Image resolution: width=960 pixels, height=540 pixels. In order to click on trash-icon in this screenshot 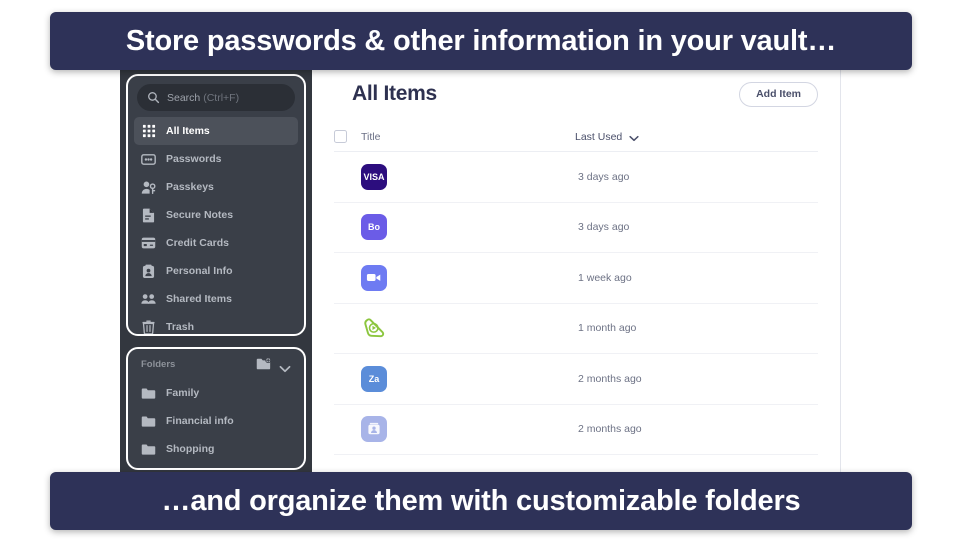, I will do `click(148, 326)`.